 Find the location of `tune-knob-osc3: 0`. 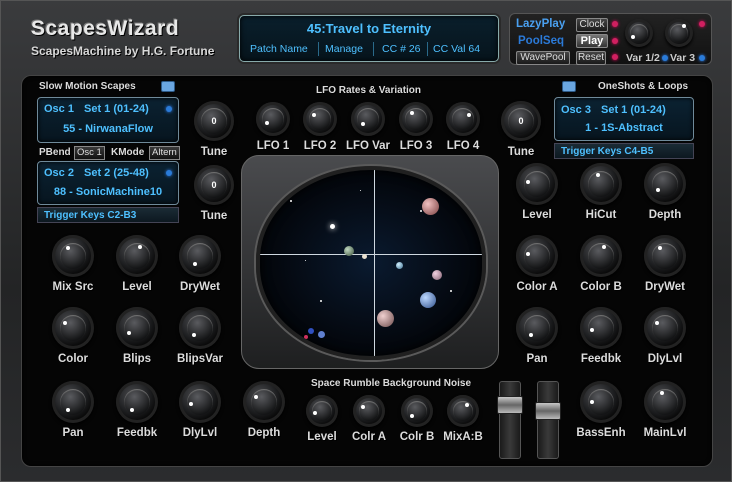

tune-knob-osc3: 0 is located at coordinates (521, 121).